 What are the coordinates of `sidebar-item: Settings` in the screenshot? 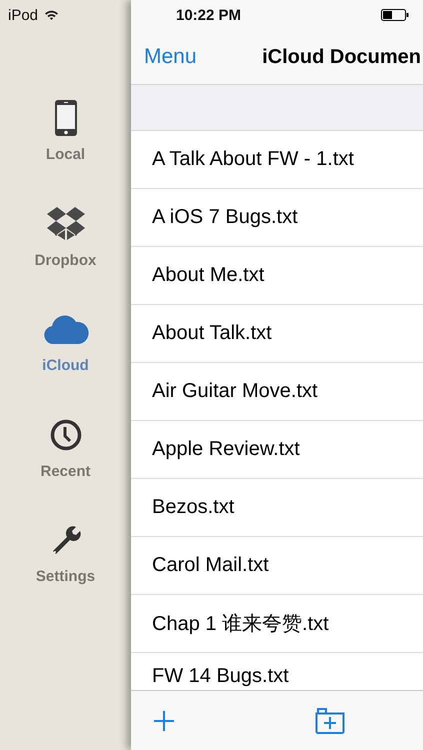 It's located at (65, 573).